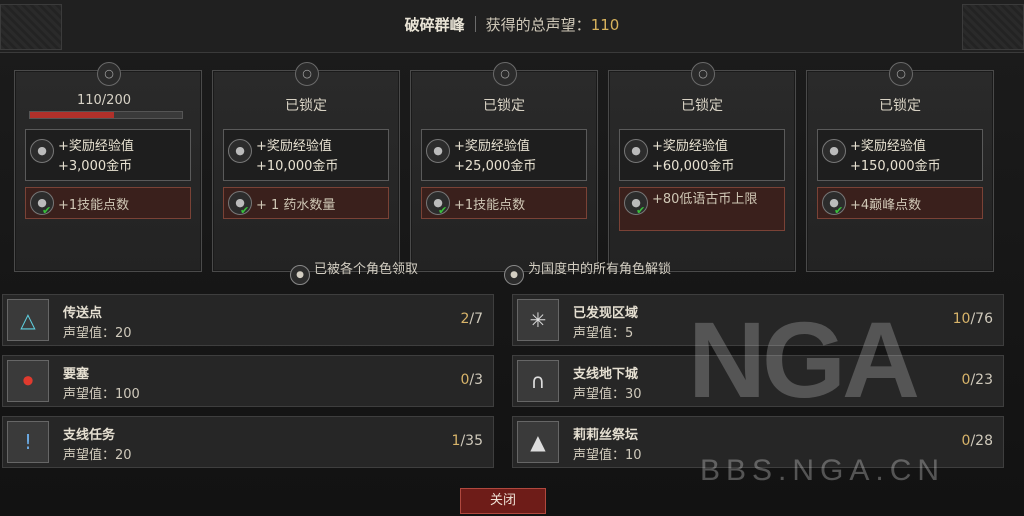 This screenshot has width=1024, height=516. I want to click on category-name: 支线任务, so click(89, 435).